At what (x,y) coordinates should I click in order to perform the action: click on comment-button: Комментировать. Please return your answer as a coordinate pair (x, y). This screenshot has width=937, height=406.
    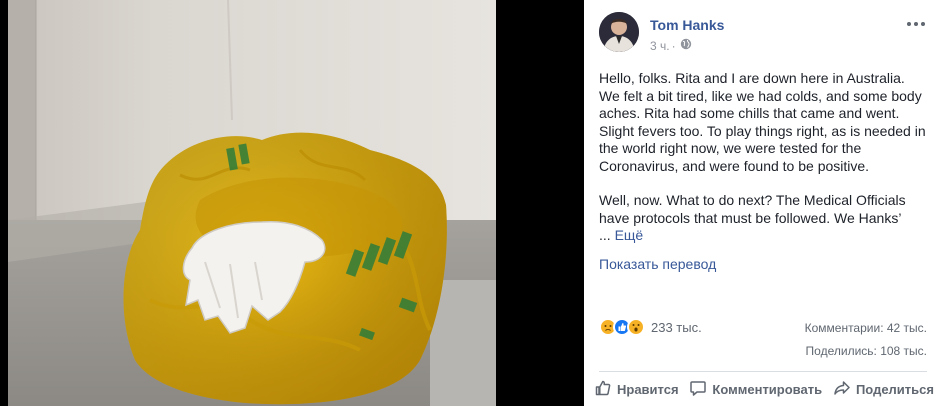
    Looking at the image, I should click on (755, 389).